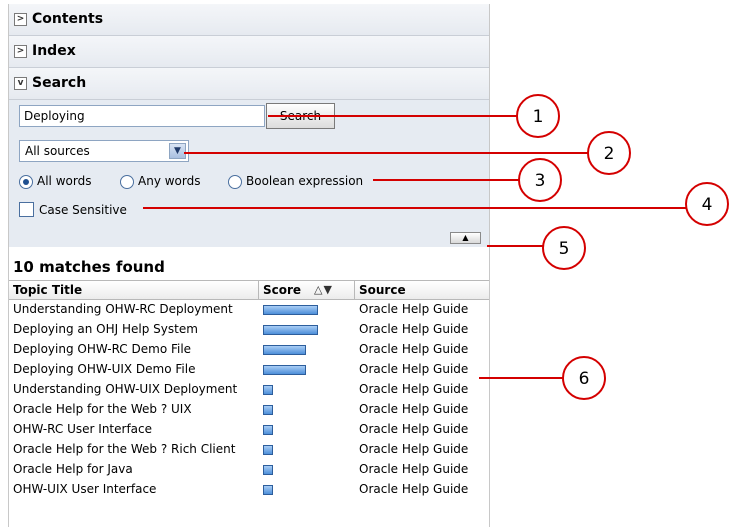 This screenshot has width=731, height=527. What do you see at coordinates (609, 154) in the screenshot?
I see `callout-2-number: 2` at bounding box center [609, 154].